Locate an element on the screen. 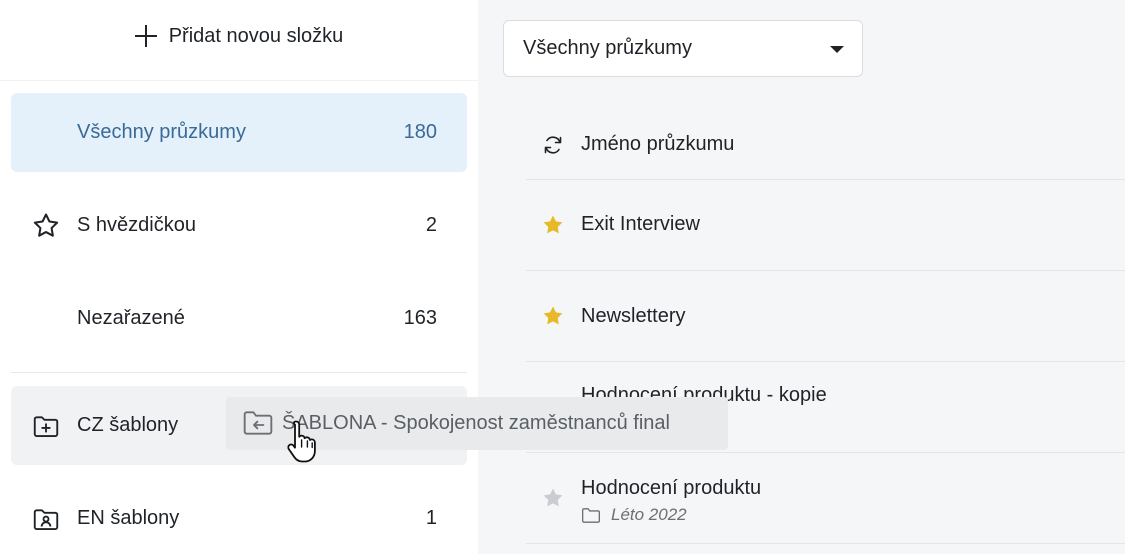 The width and height of the screenshot is (1125, 554). sidebar-item-uncategorized: Nezařazené 163 is located at coordinates (239, 318).